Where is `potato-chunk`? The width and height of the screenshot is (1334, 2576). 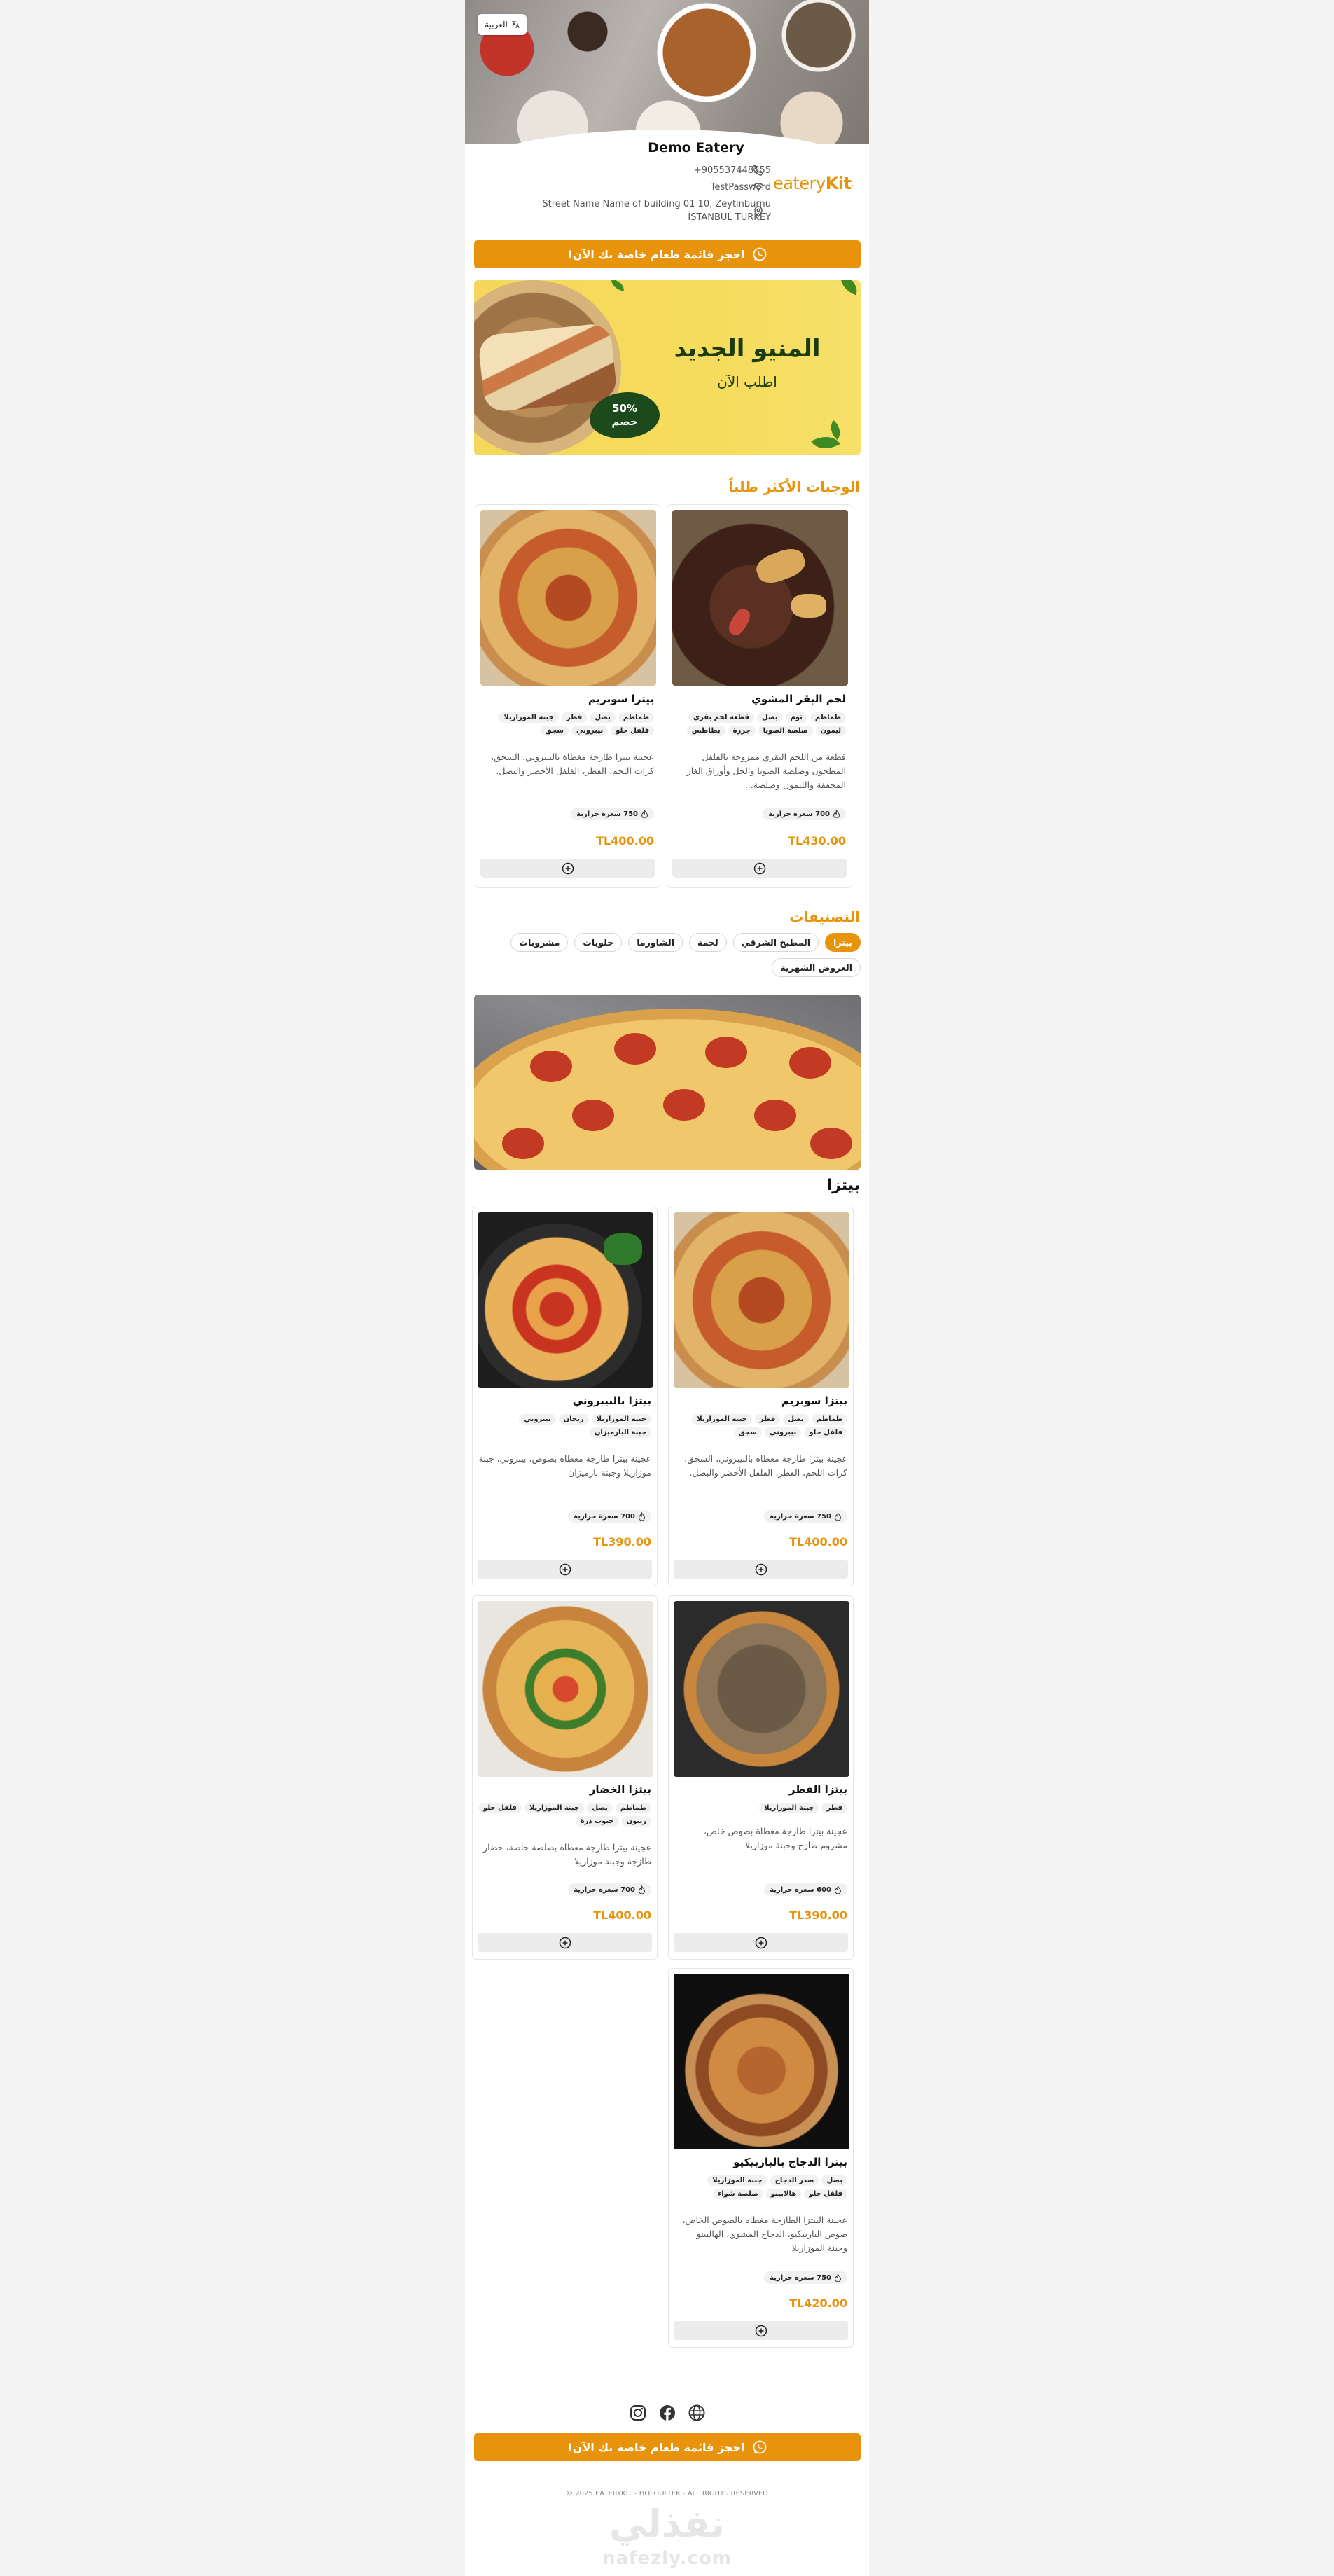 potato-chunk is located at coordinates (808, 606).